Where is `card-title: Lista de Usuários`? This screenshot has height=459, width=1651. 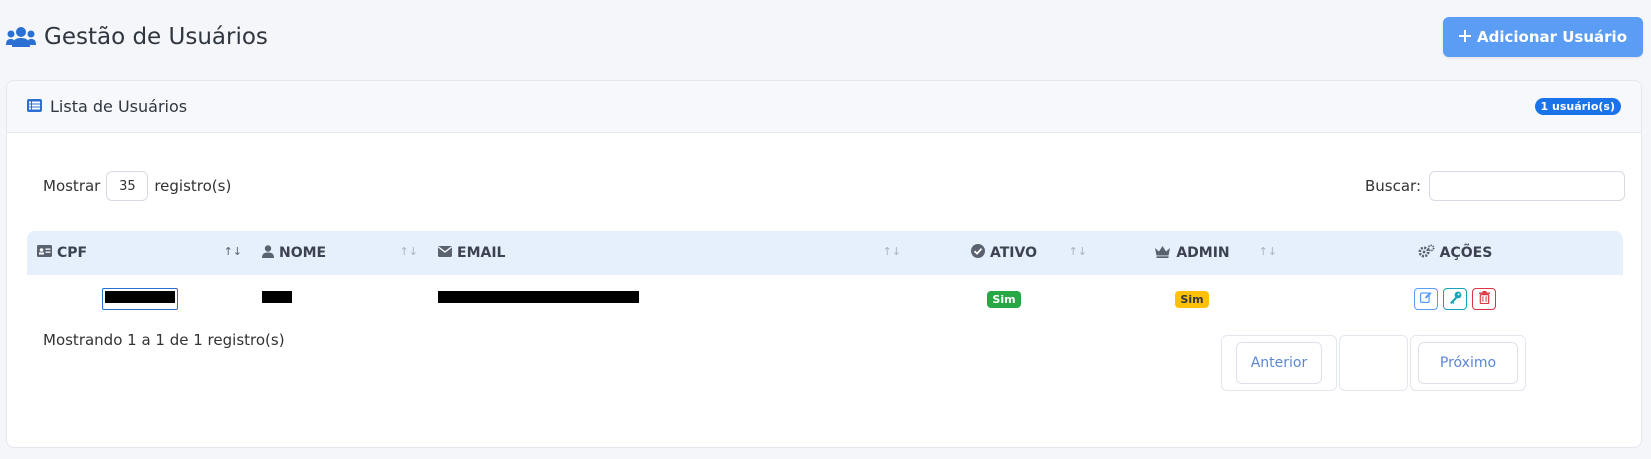 card-title: Lista de Usuários is located at coordinates (107, 106).